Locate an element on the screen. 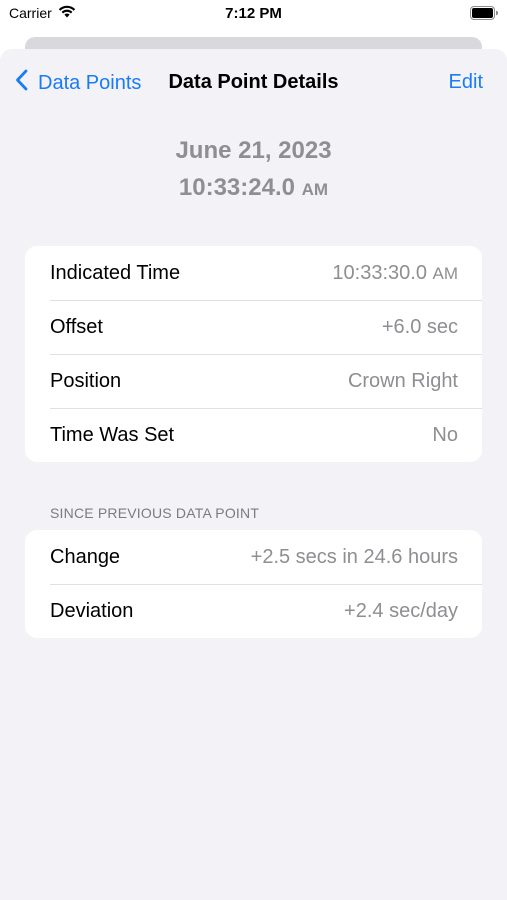 The width and height of the screenshot is (507, 900). row-value: No is located at coordinates (445, 434).